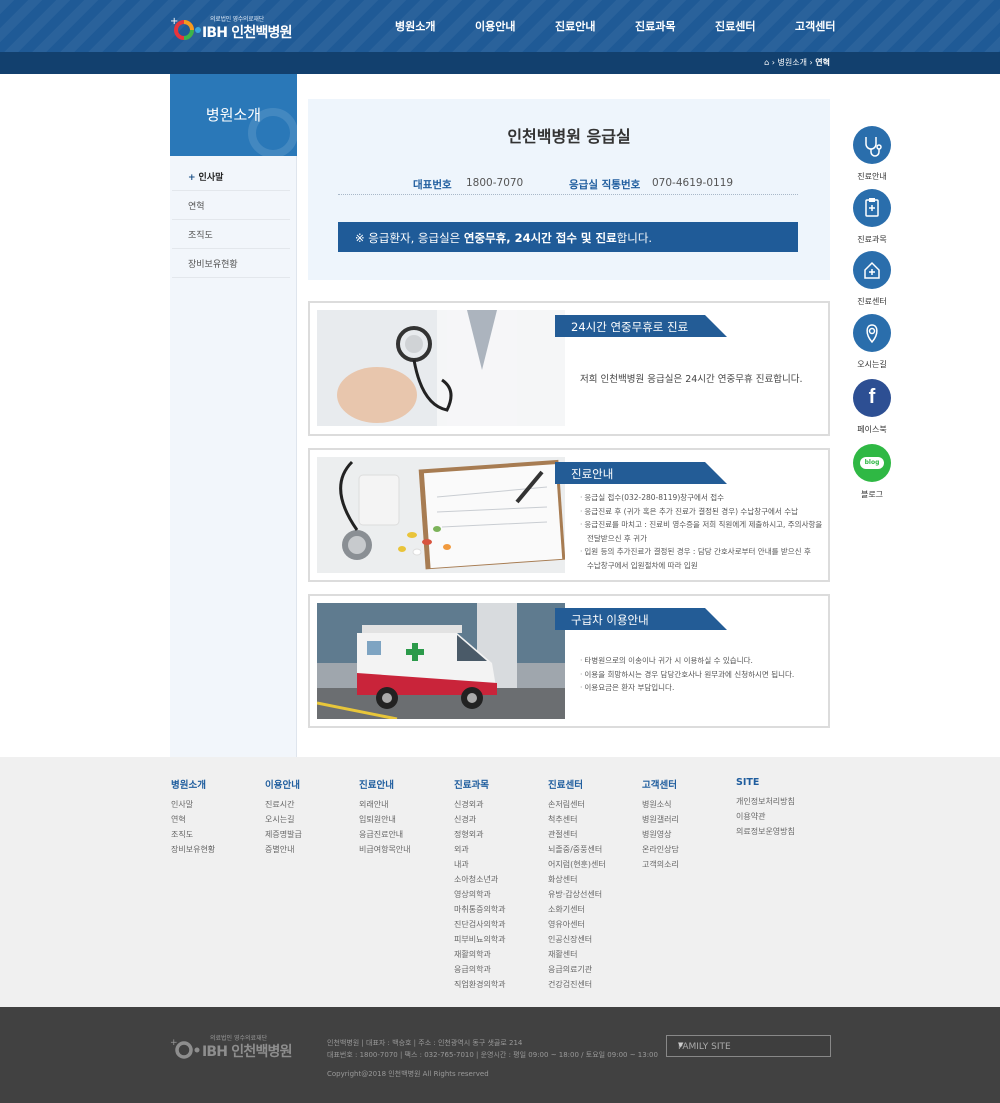 This screenshot has height=1103, width=1000. What do you see at coordinates (748, 1046) in the screenshot?
I see `family-site-select: FAMILY SITE ▼` at bounding box center [748, 1046].